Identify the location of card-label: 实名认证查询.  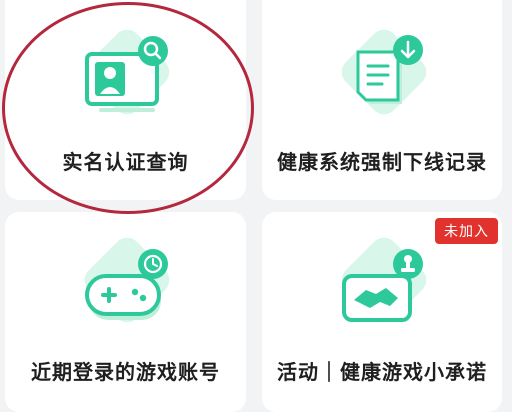
(125, 162).